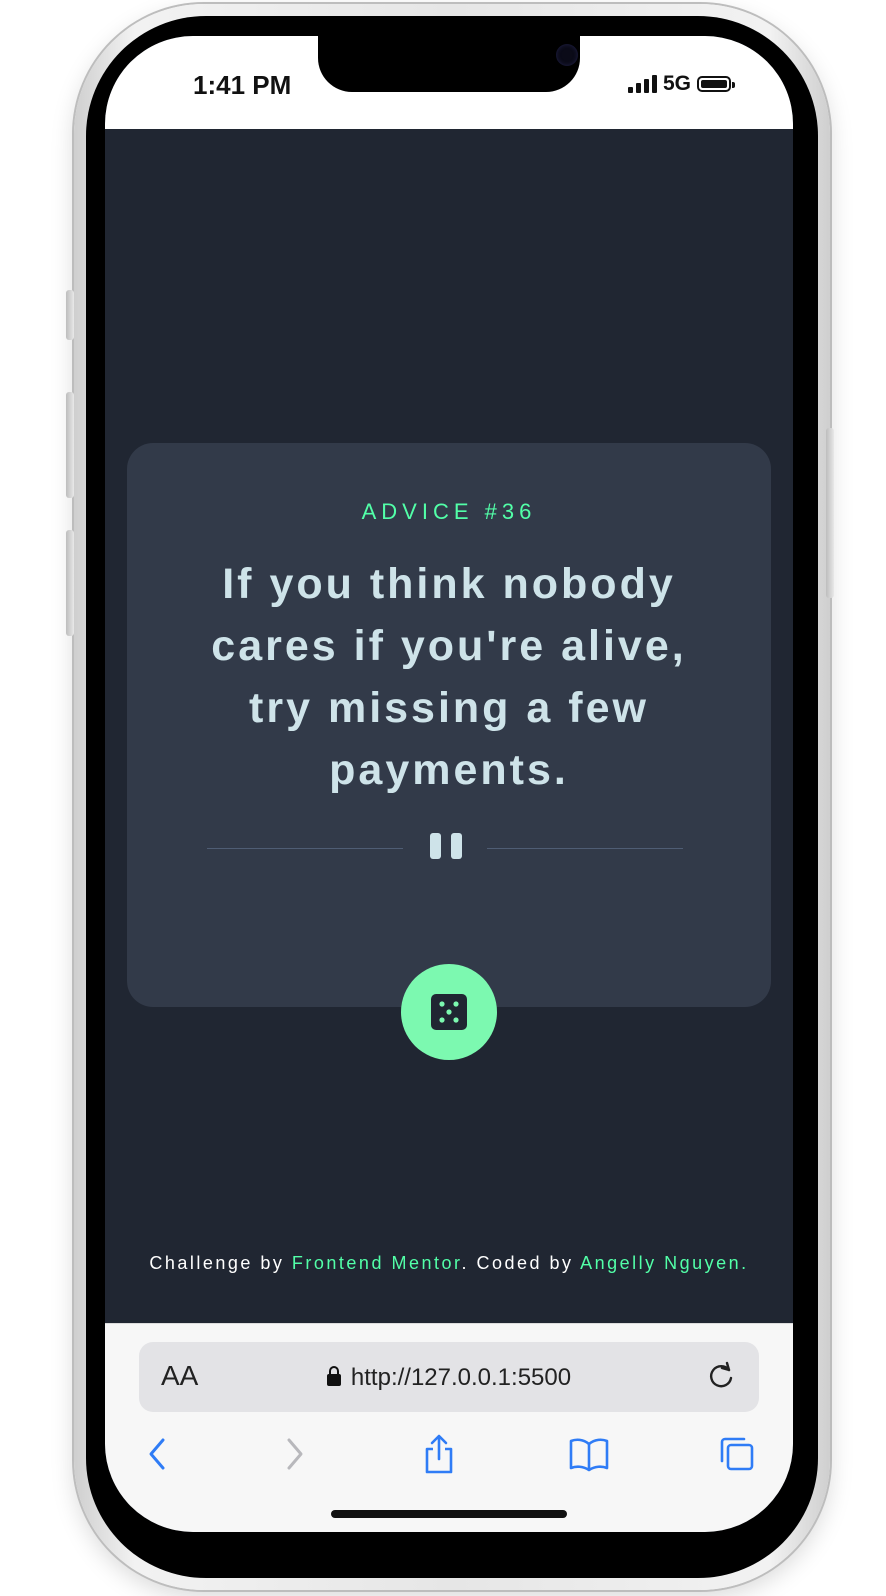 Image resolution: width=886 pixels, height=1596 pixels. I want to click on volume-up-button, so click(70, 445).